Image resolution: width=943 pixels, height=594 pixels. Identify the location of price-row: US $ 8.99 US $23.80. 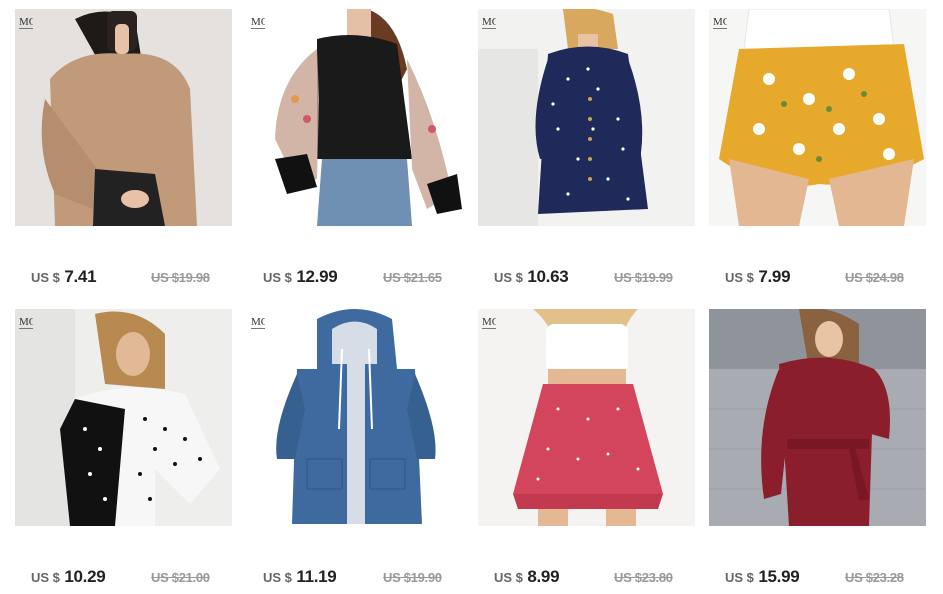
(594, 577).